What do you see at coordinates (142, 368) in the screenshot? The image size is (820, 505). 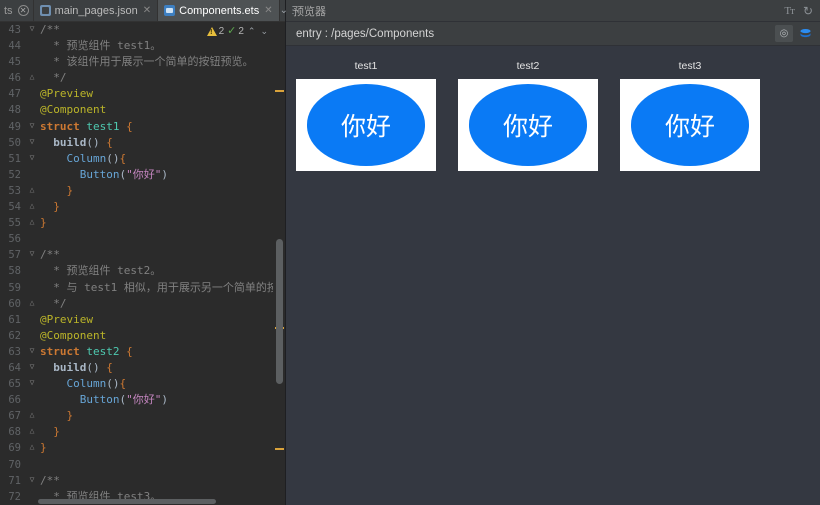 I see `code-line: 64 ▽ build() {` at bounding box center [142, 368].